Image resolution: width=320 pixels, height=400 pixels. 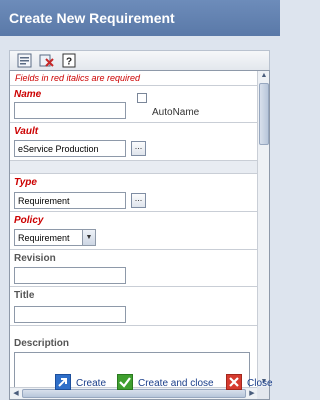 What do you see at coordinates (47, 60) in the screenshot?
I see `reset-icon` at bounding box center [47, 60].